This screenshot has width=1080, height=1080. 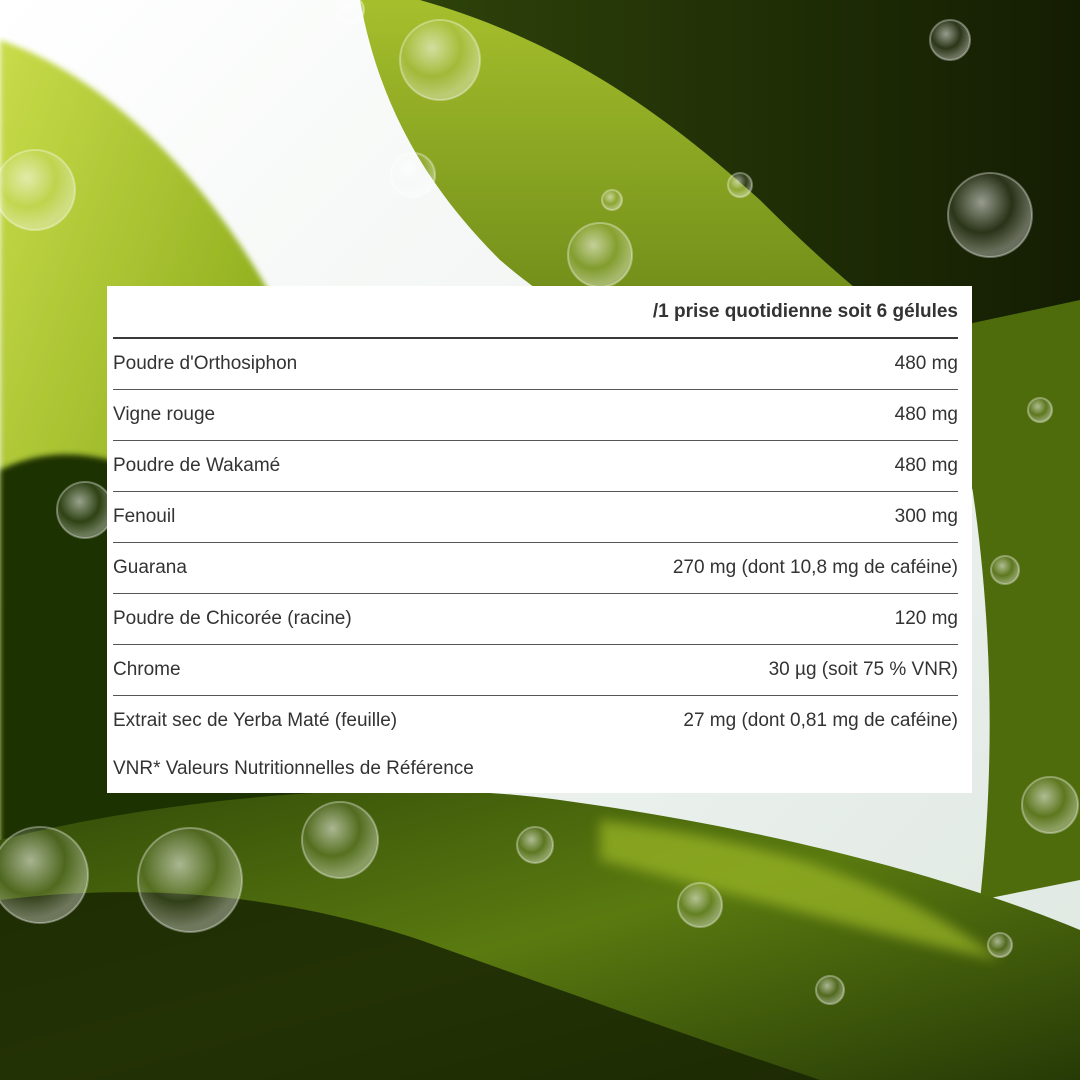 I want to click on table-row: Fenouil 300 mg, so click(x=535, y=517).